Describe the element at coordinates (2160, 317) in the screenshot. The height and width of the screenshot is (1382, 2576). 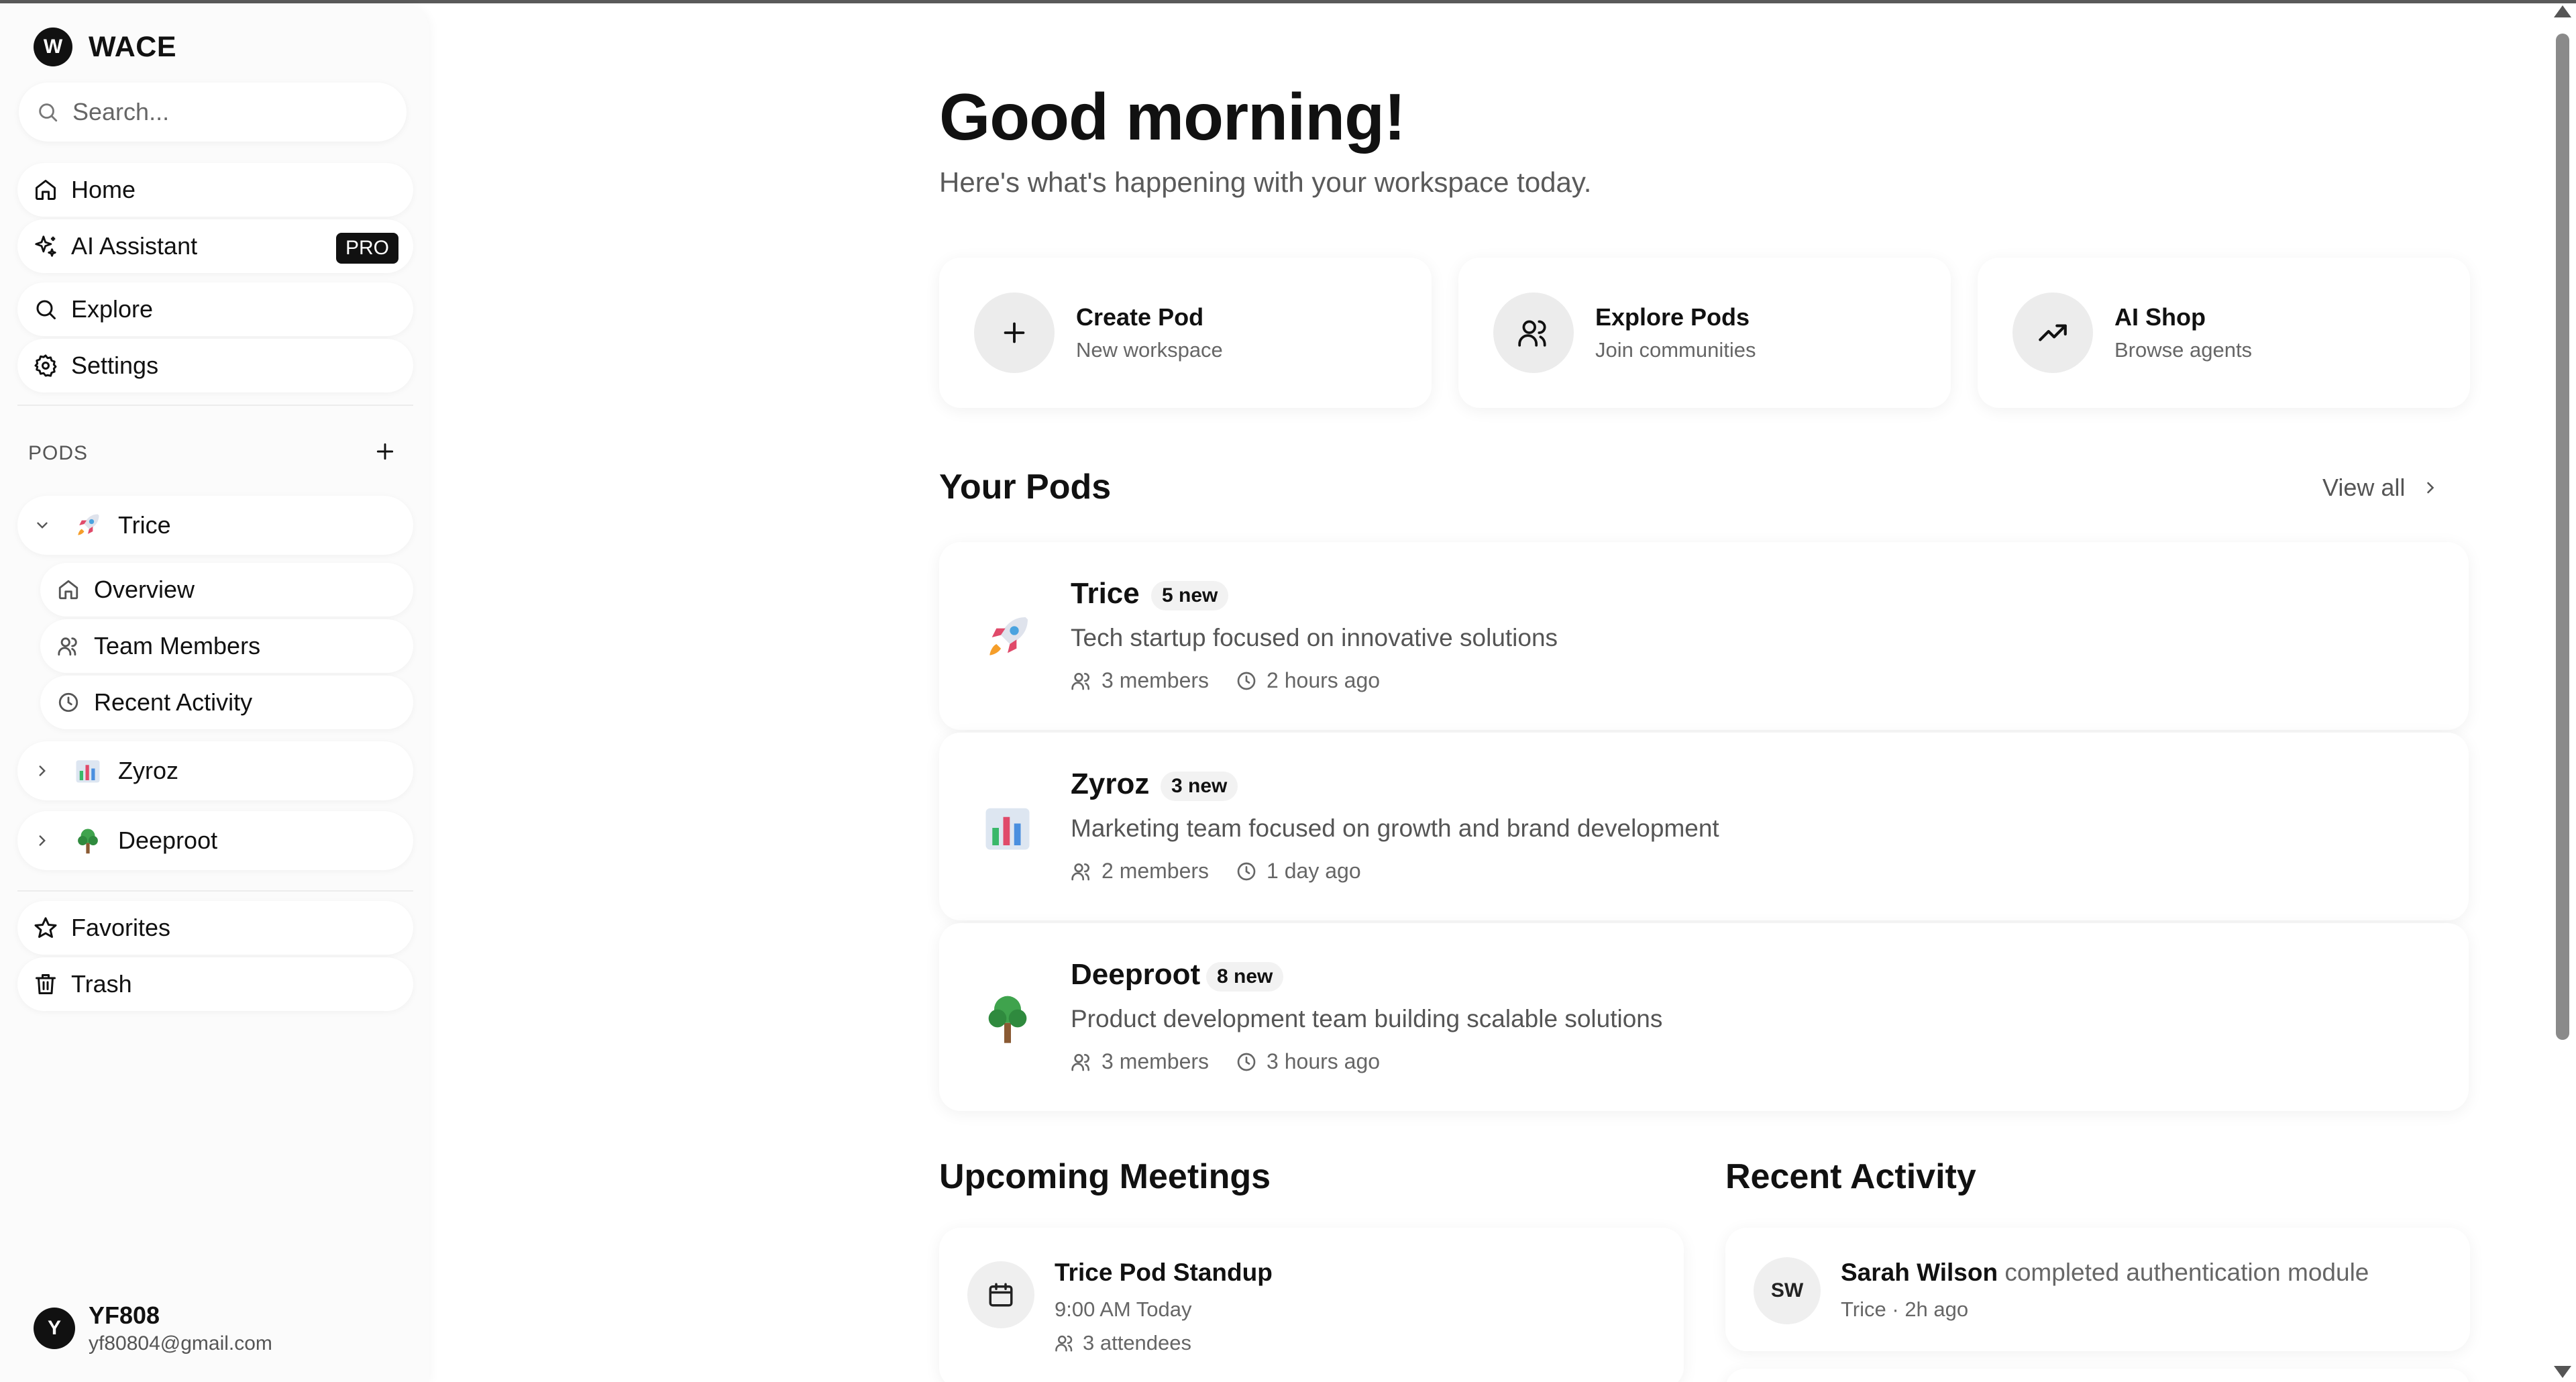
I see `action-title: AI Shop` at that location.